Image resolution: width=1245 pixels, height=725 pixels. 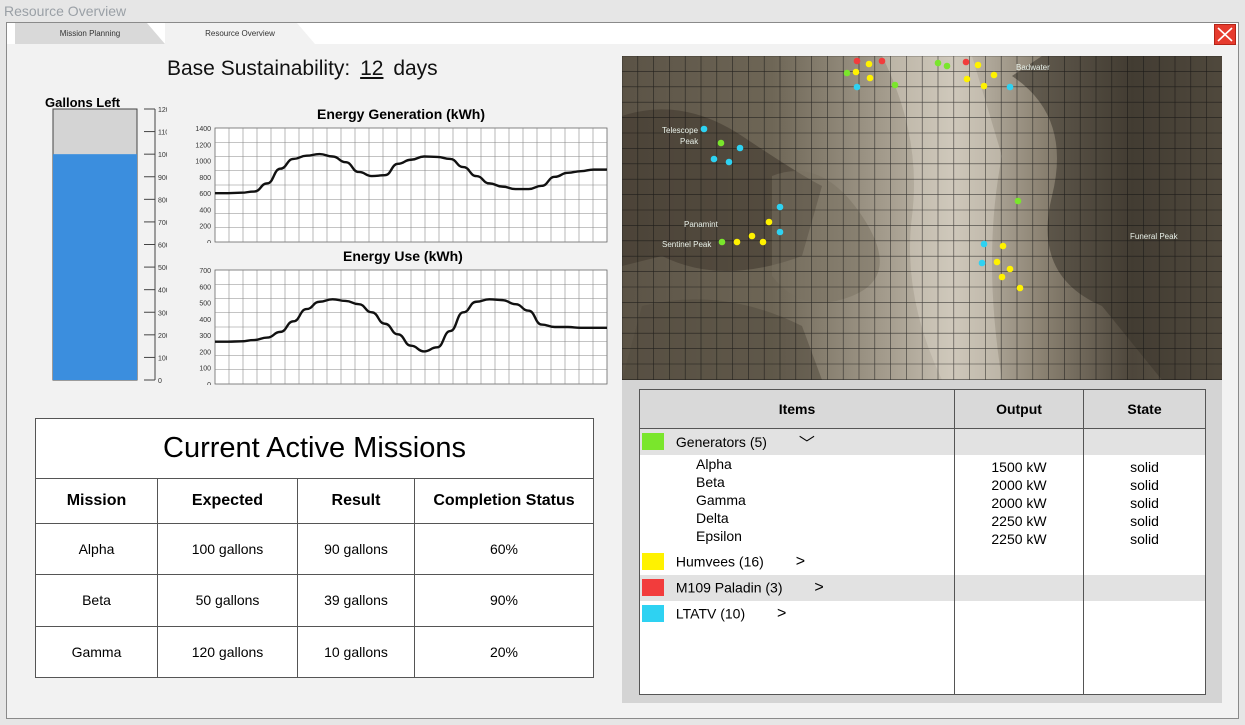 What do you see at coordinates (504, 549) in the screenshot?
I see `mission-status: 60%` at bounding box center [504, 549].